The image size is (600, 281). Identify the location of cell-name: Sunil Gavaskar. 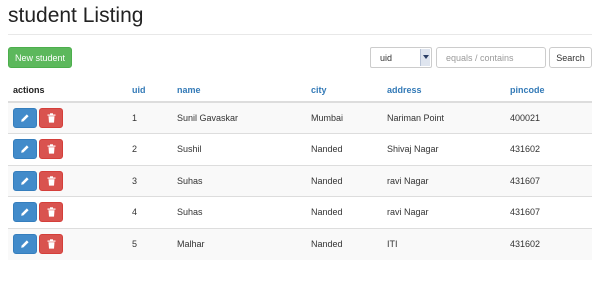
(244, 117).